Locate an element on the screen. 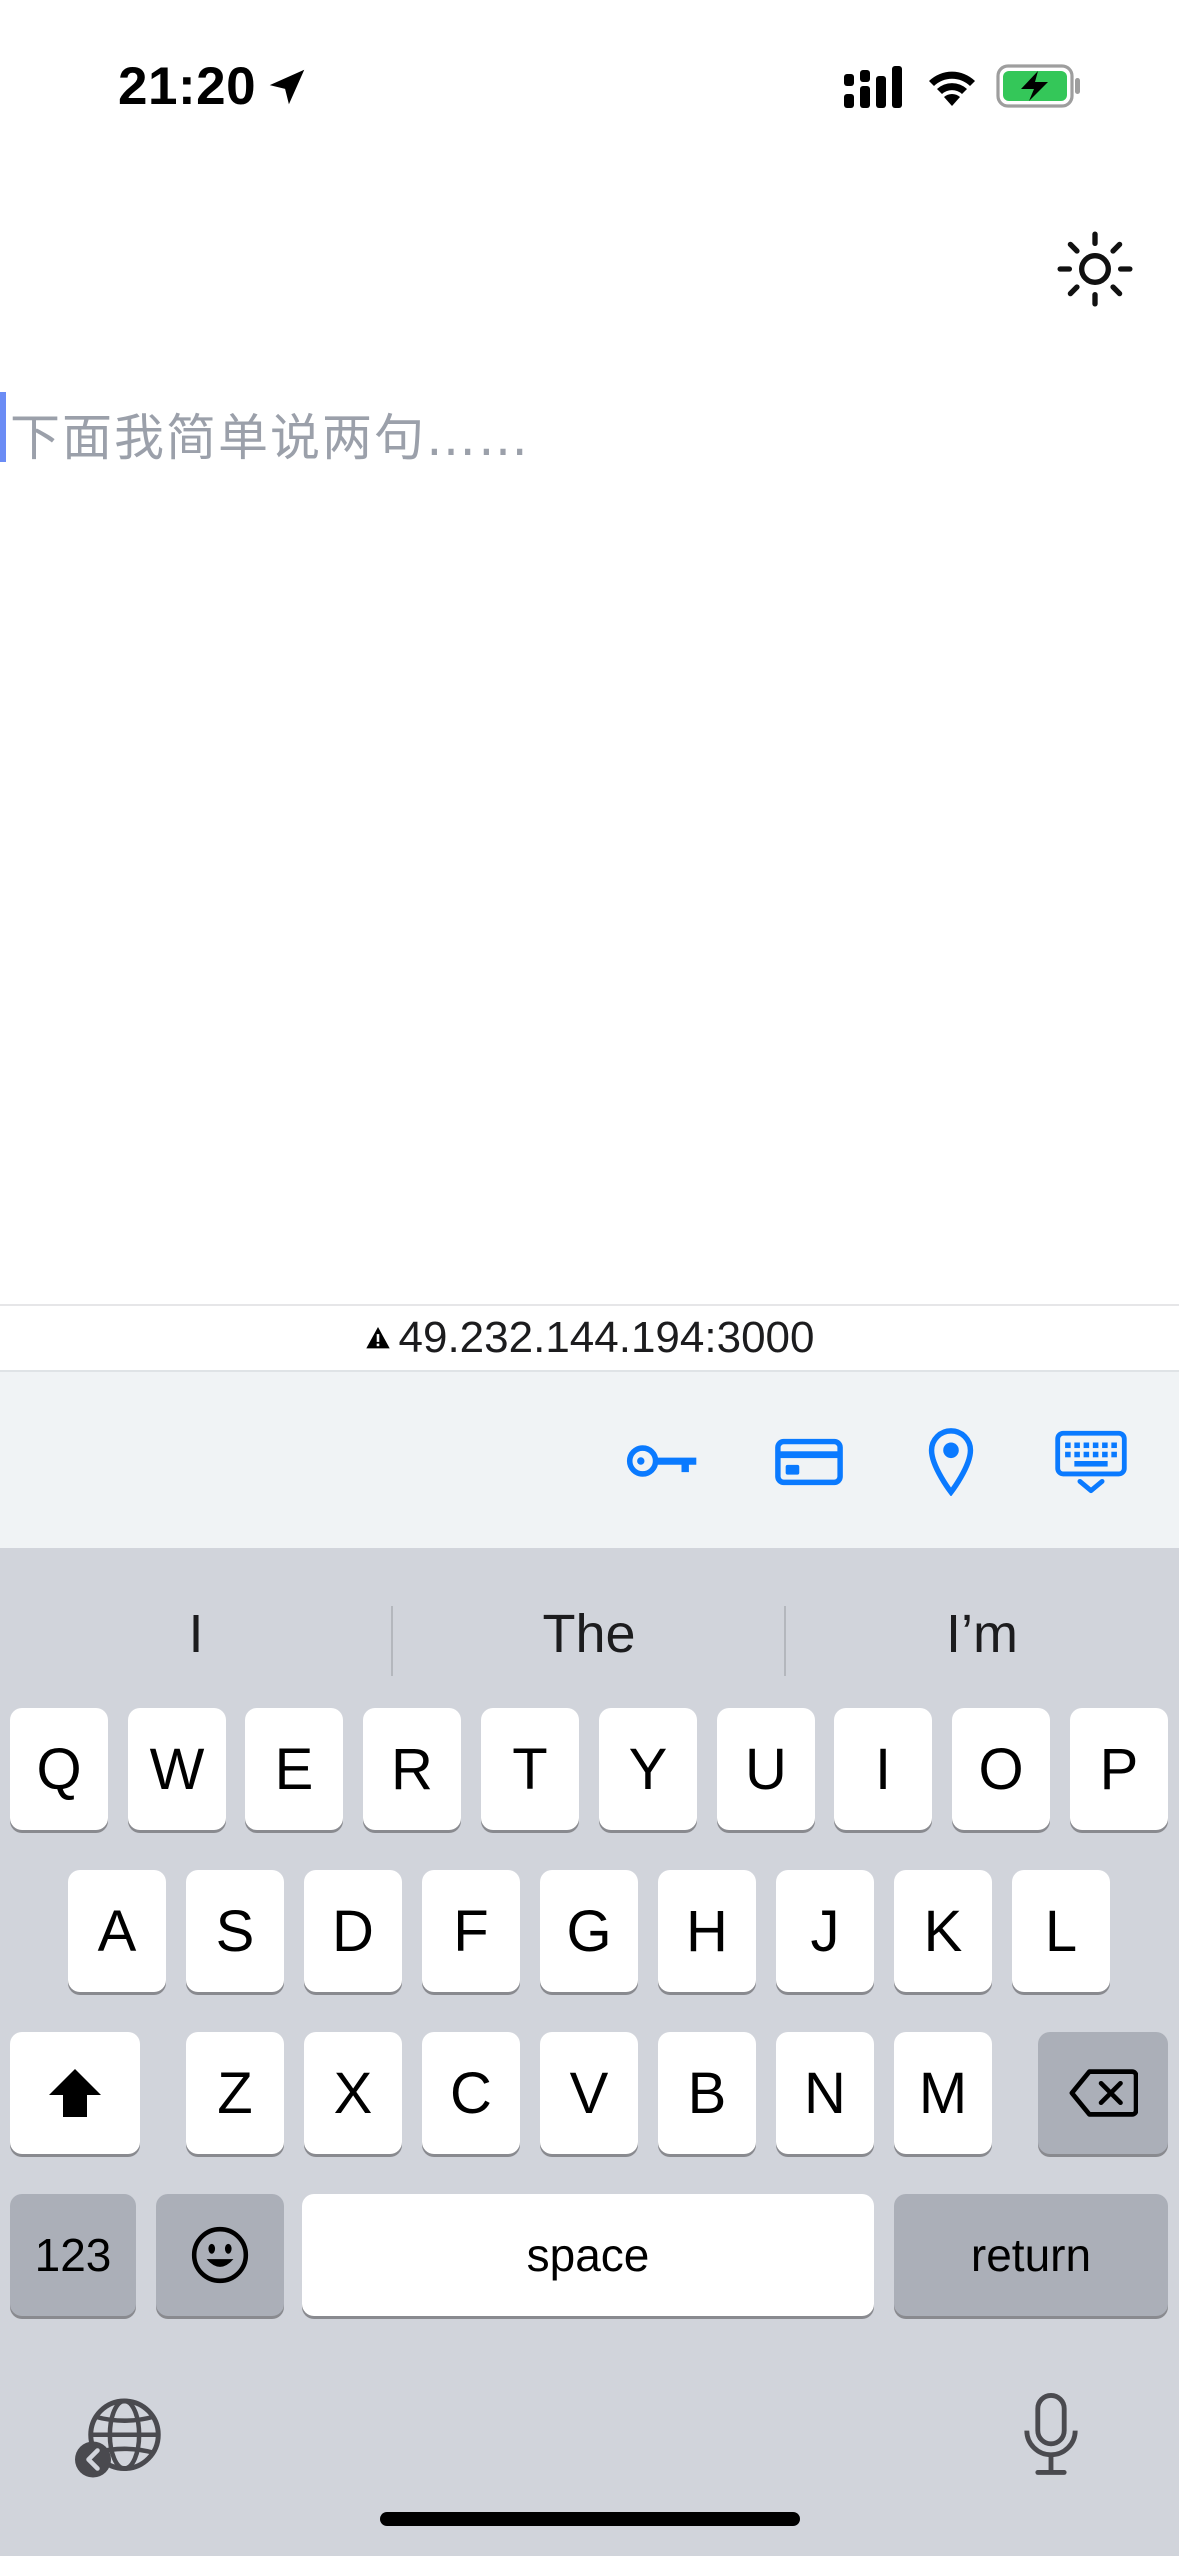 The width and height of the screenshot is (1179, 2556). warning-triangle-icon is located at coordinates (377, 1337).